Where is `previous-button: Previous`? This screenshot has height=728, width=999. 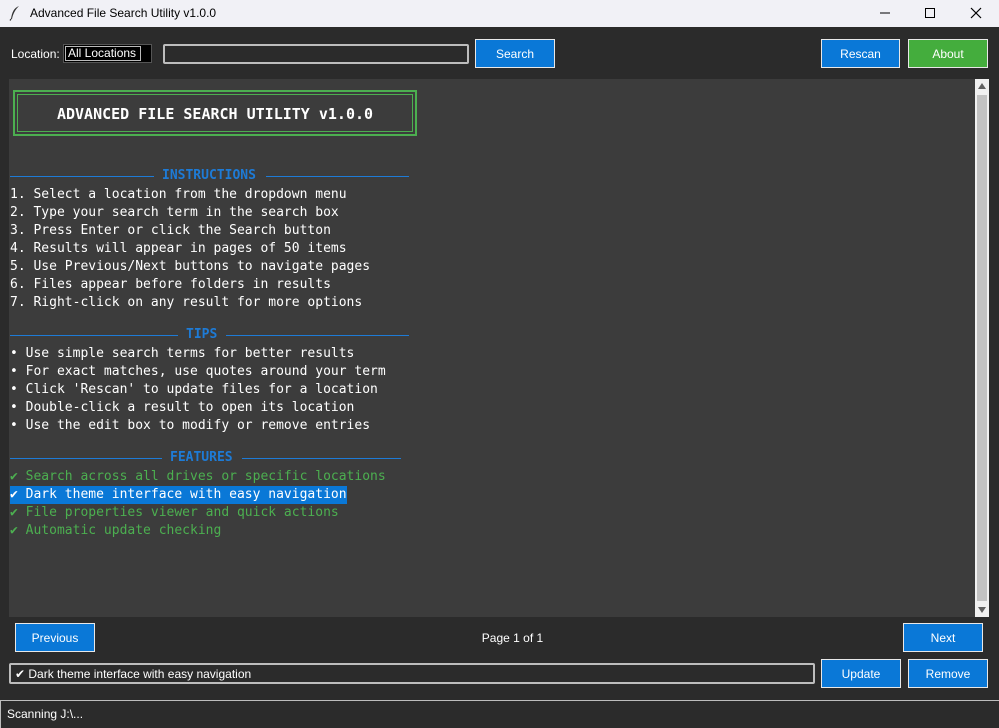
previous-button: Previous is located at coordinates (55, 637).